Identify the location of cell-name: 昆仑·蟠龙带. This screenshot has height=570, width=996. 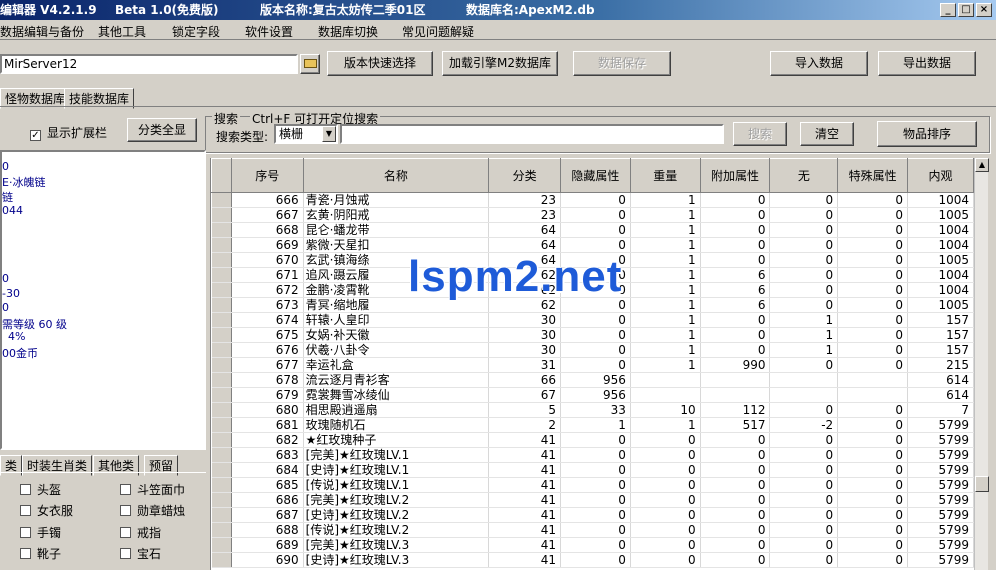
(396, 230).